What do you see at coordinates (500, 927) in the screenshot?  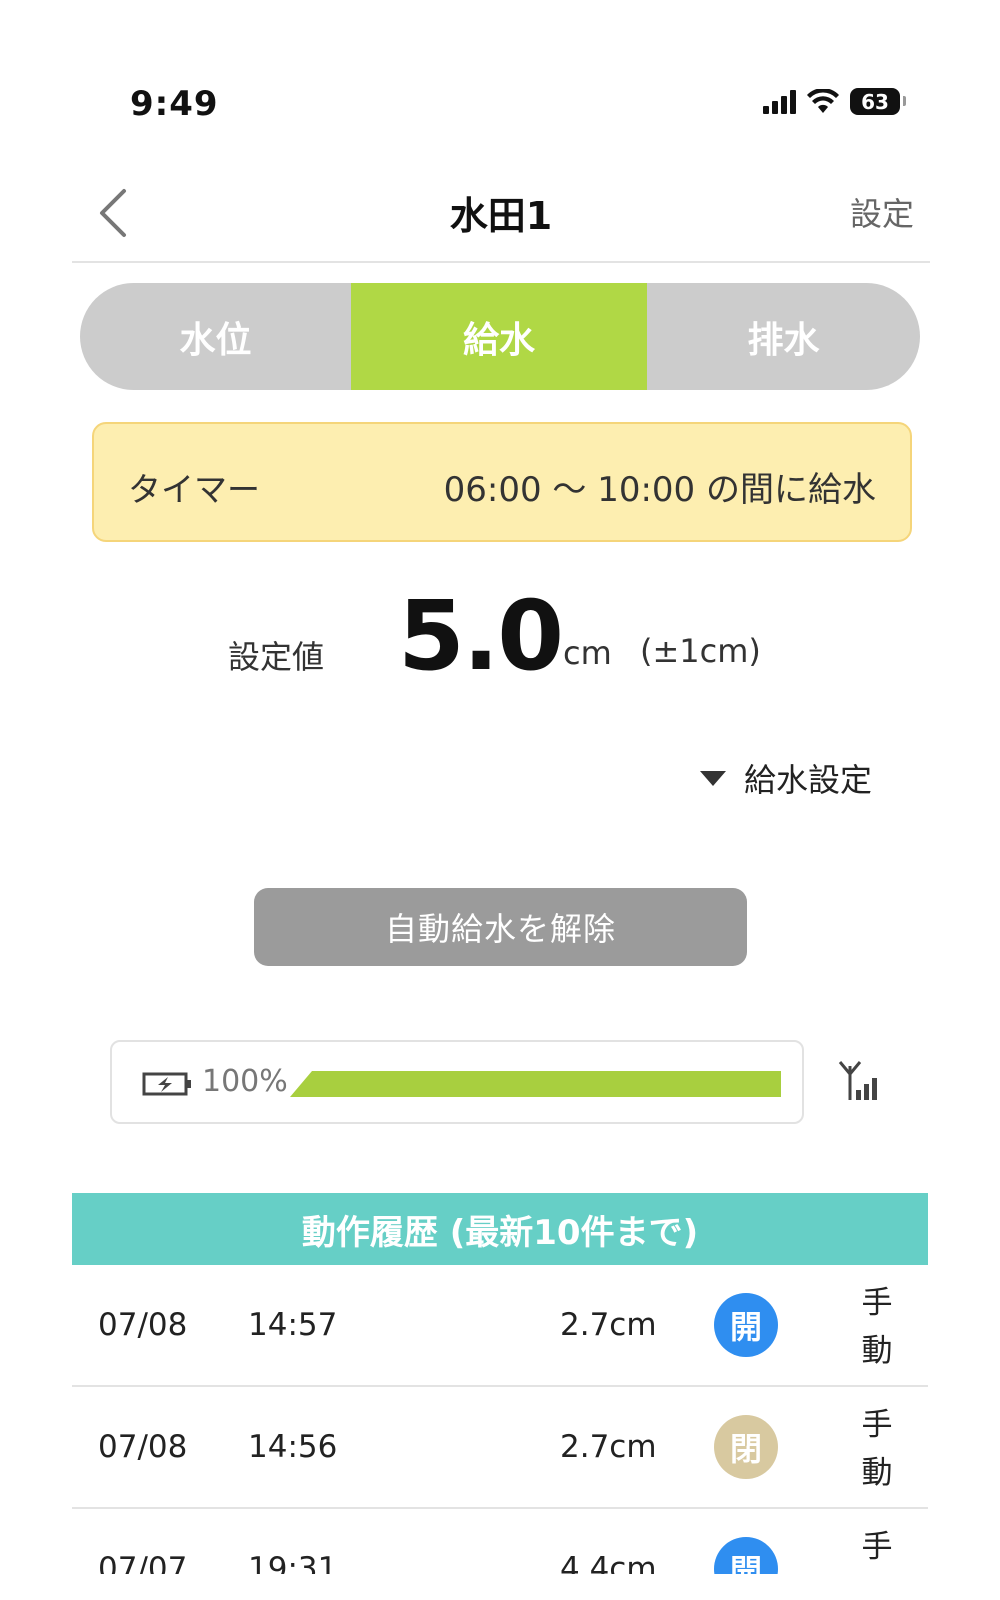 I see `release-auto-supply-button: 自動給水を解除` at bounding box center [500, 927].